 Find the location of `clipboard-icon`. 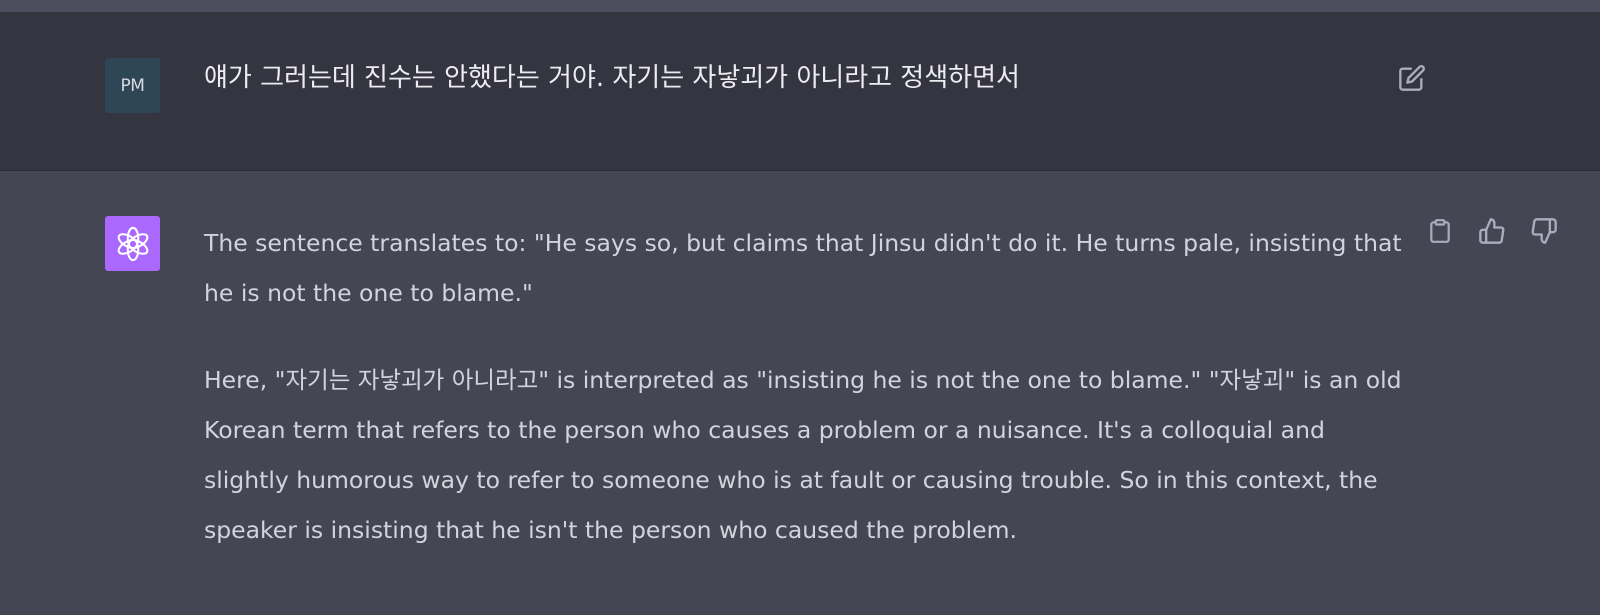

clipboard-icon is located at coordinates (1440, 231).